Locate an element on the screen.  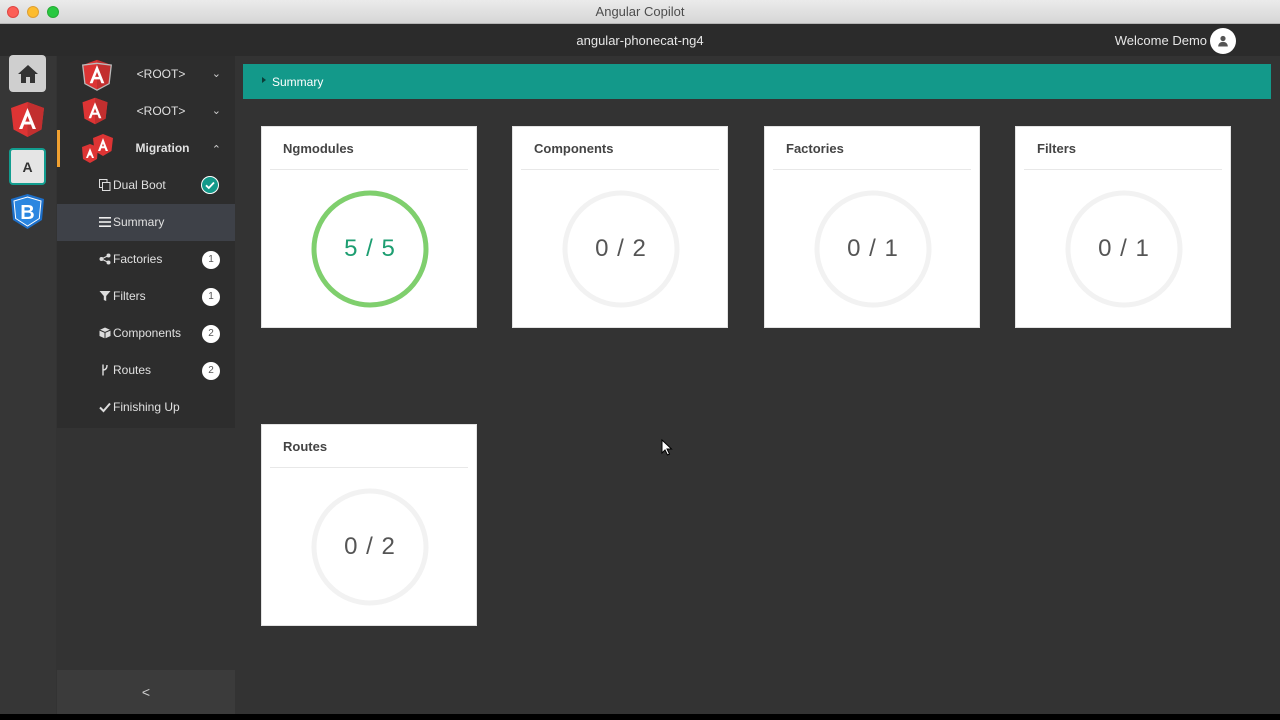
mouse-cursor-icon is located at coordinates (667, 447).